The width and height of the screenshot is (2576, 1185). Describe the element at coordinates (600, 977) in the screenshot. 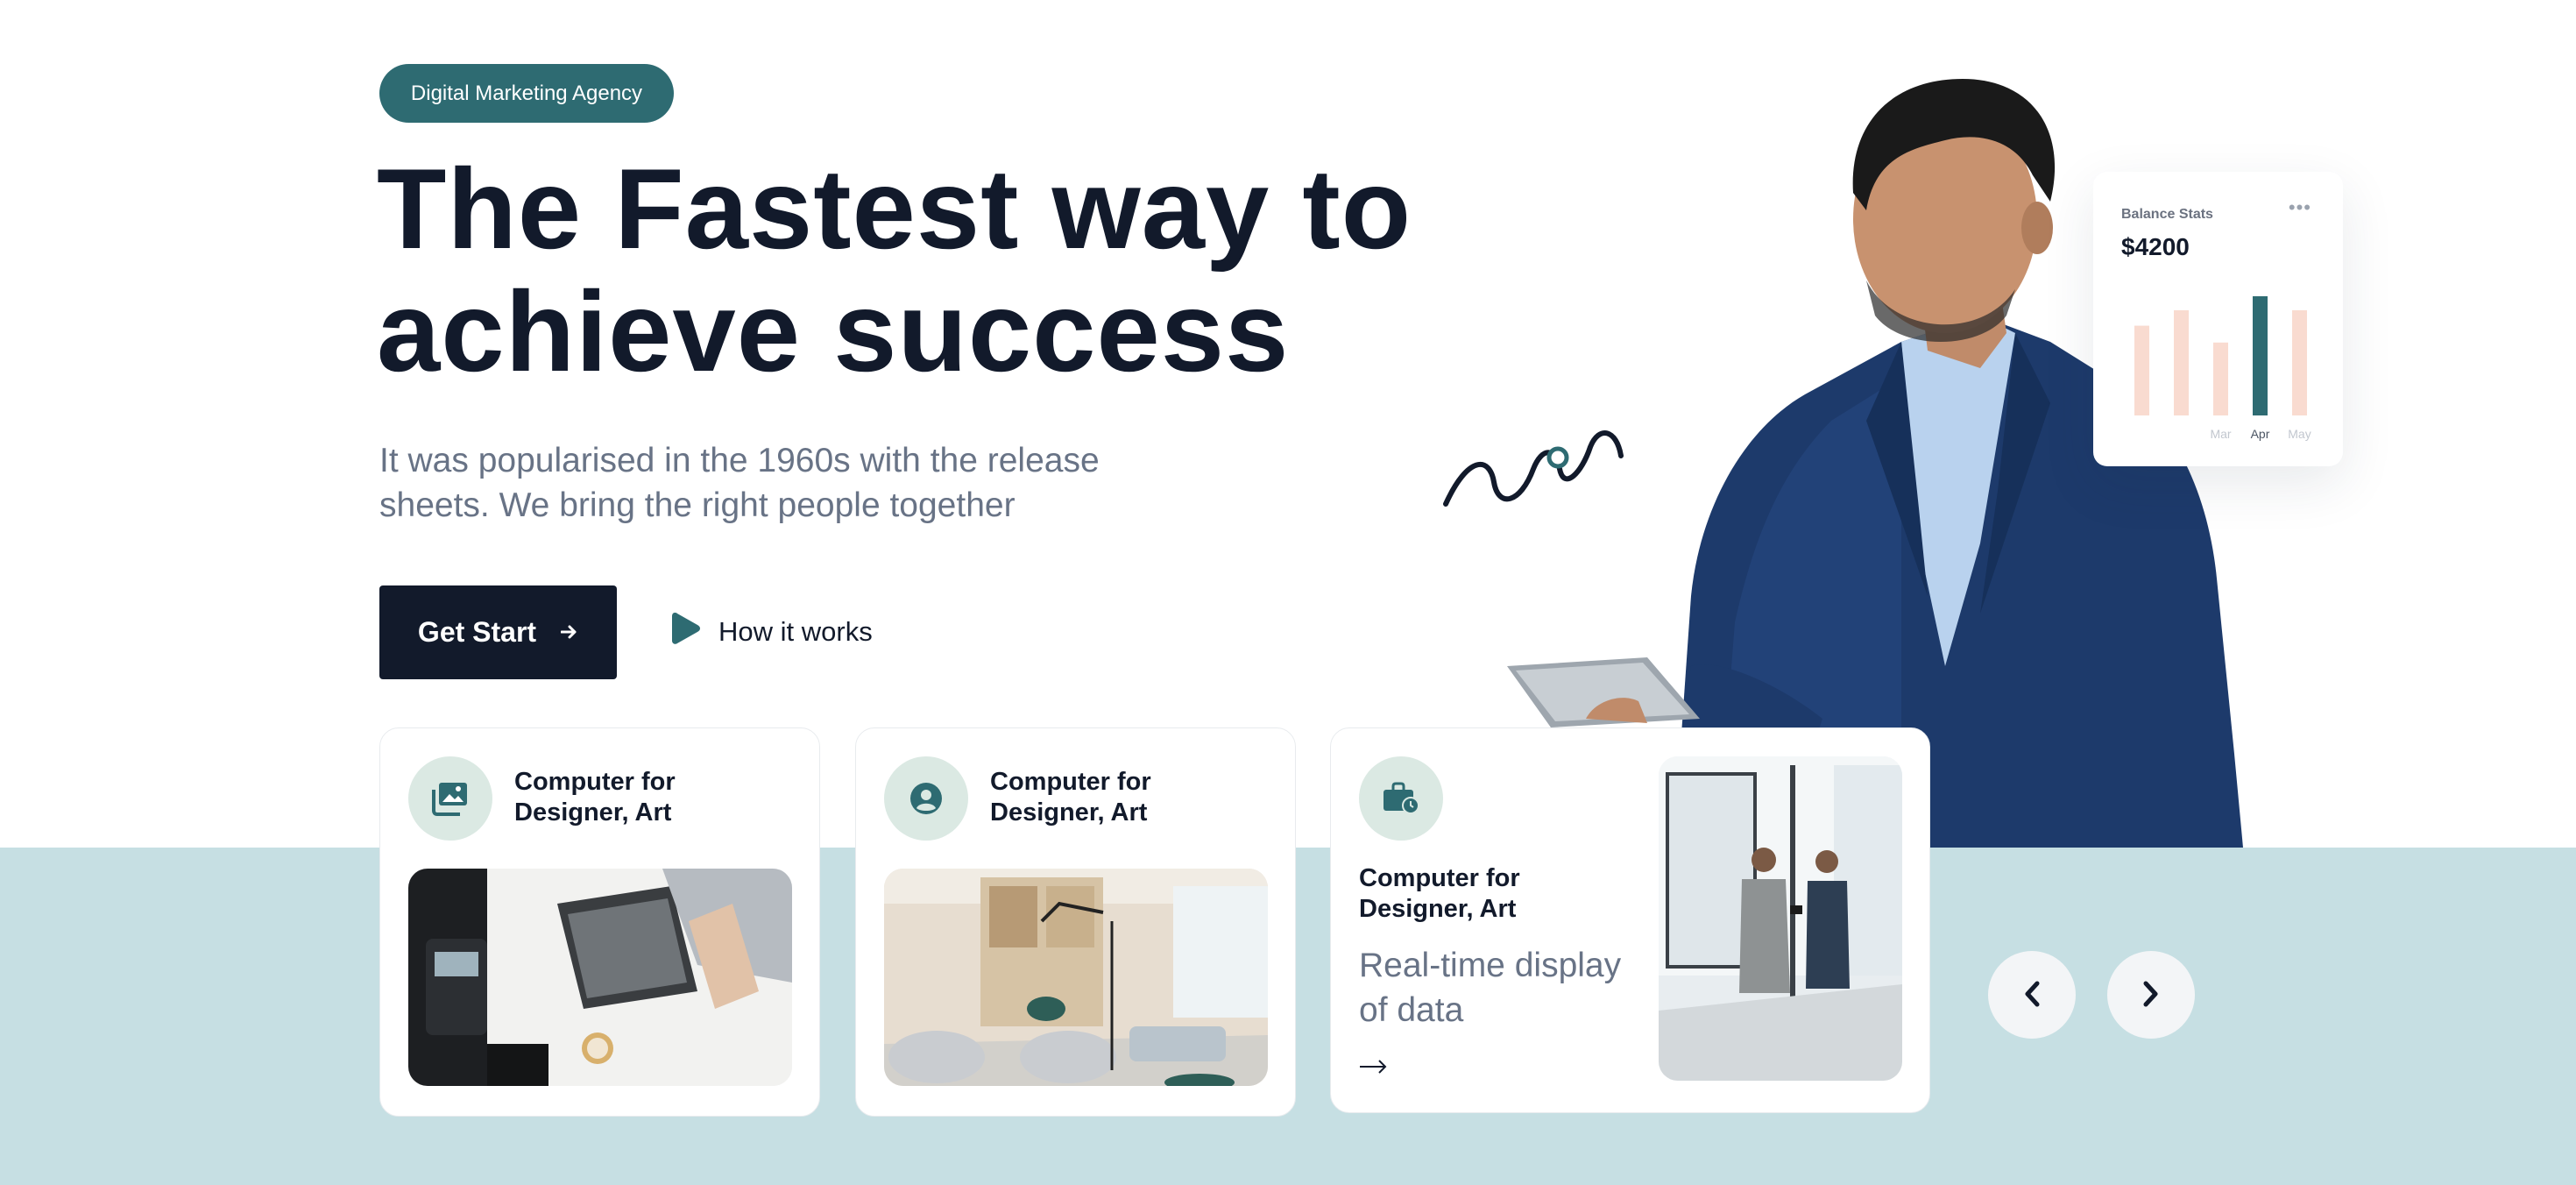

I see `laptop-desk-photo` at that location.